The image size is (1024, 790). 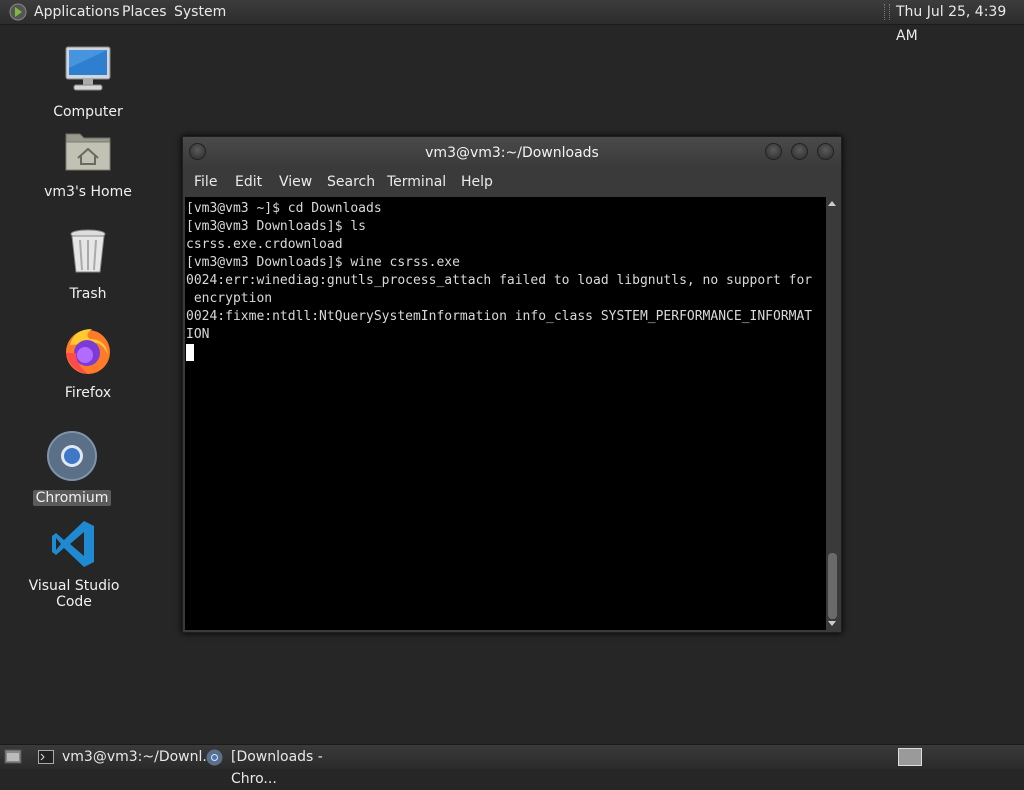 What do you see at coordinates (190, 352) in the screenshot?
I see `text-cursor` at bounding box center [190, 352].